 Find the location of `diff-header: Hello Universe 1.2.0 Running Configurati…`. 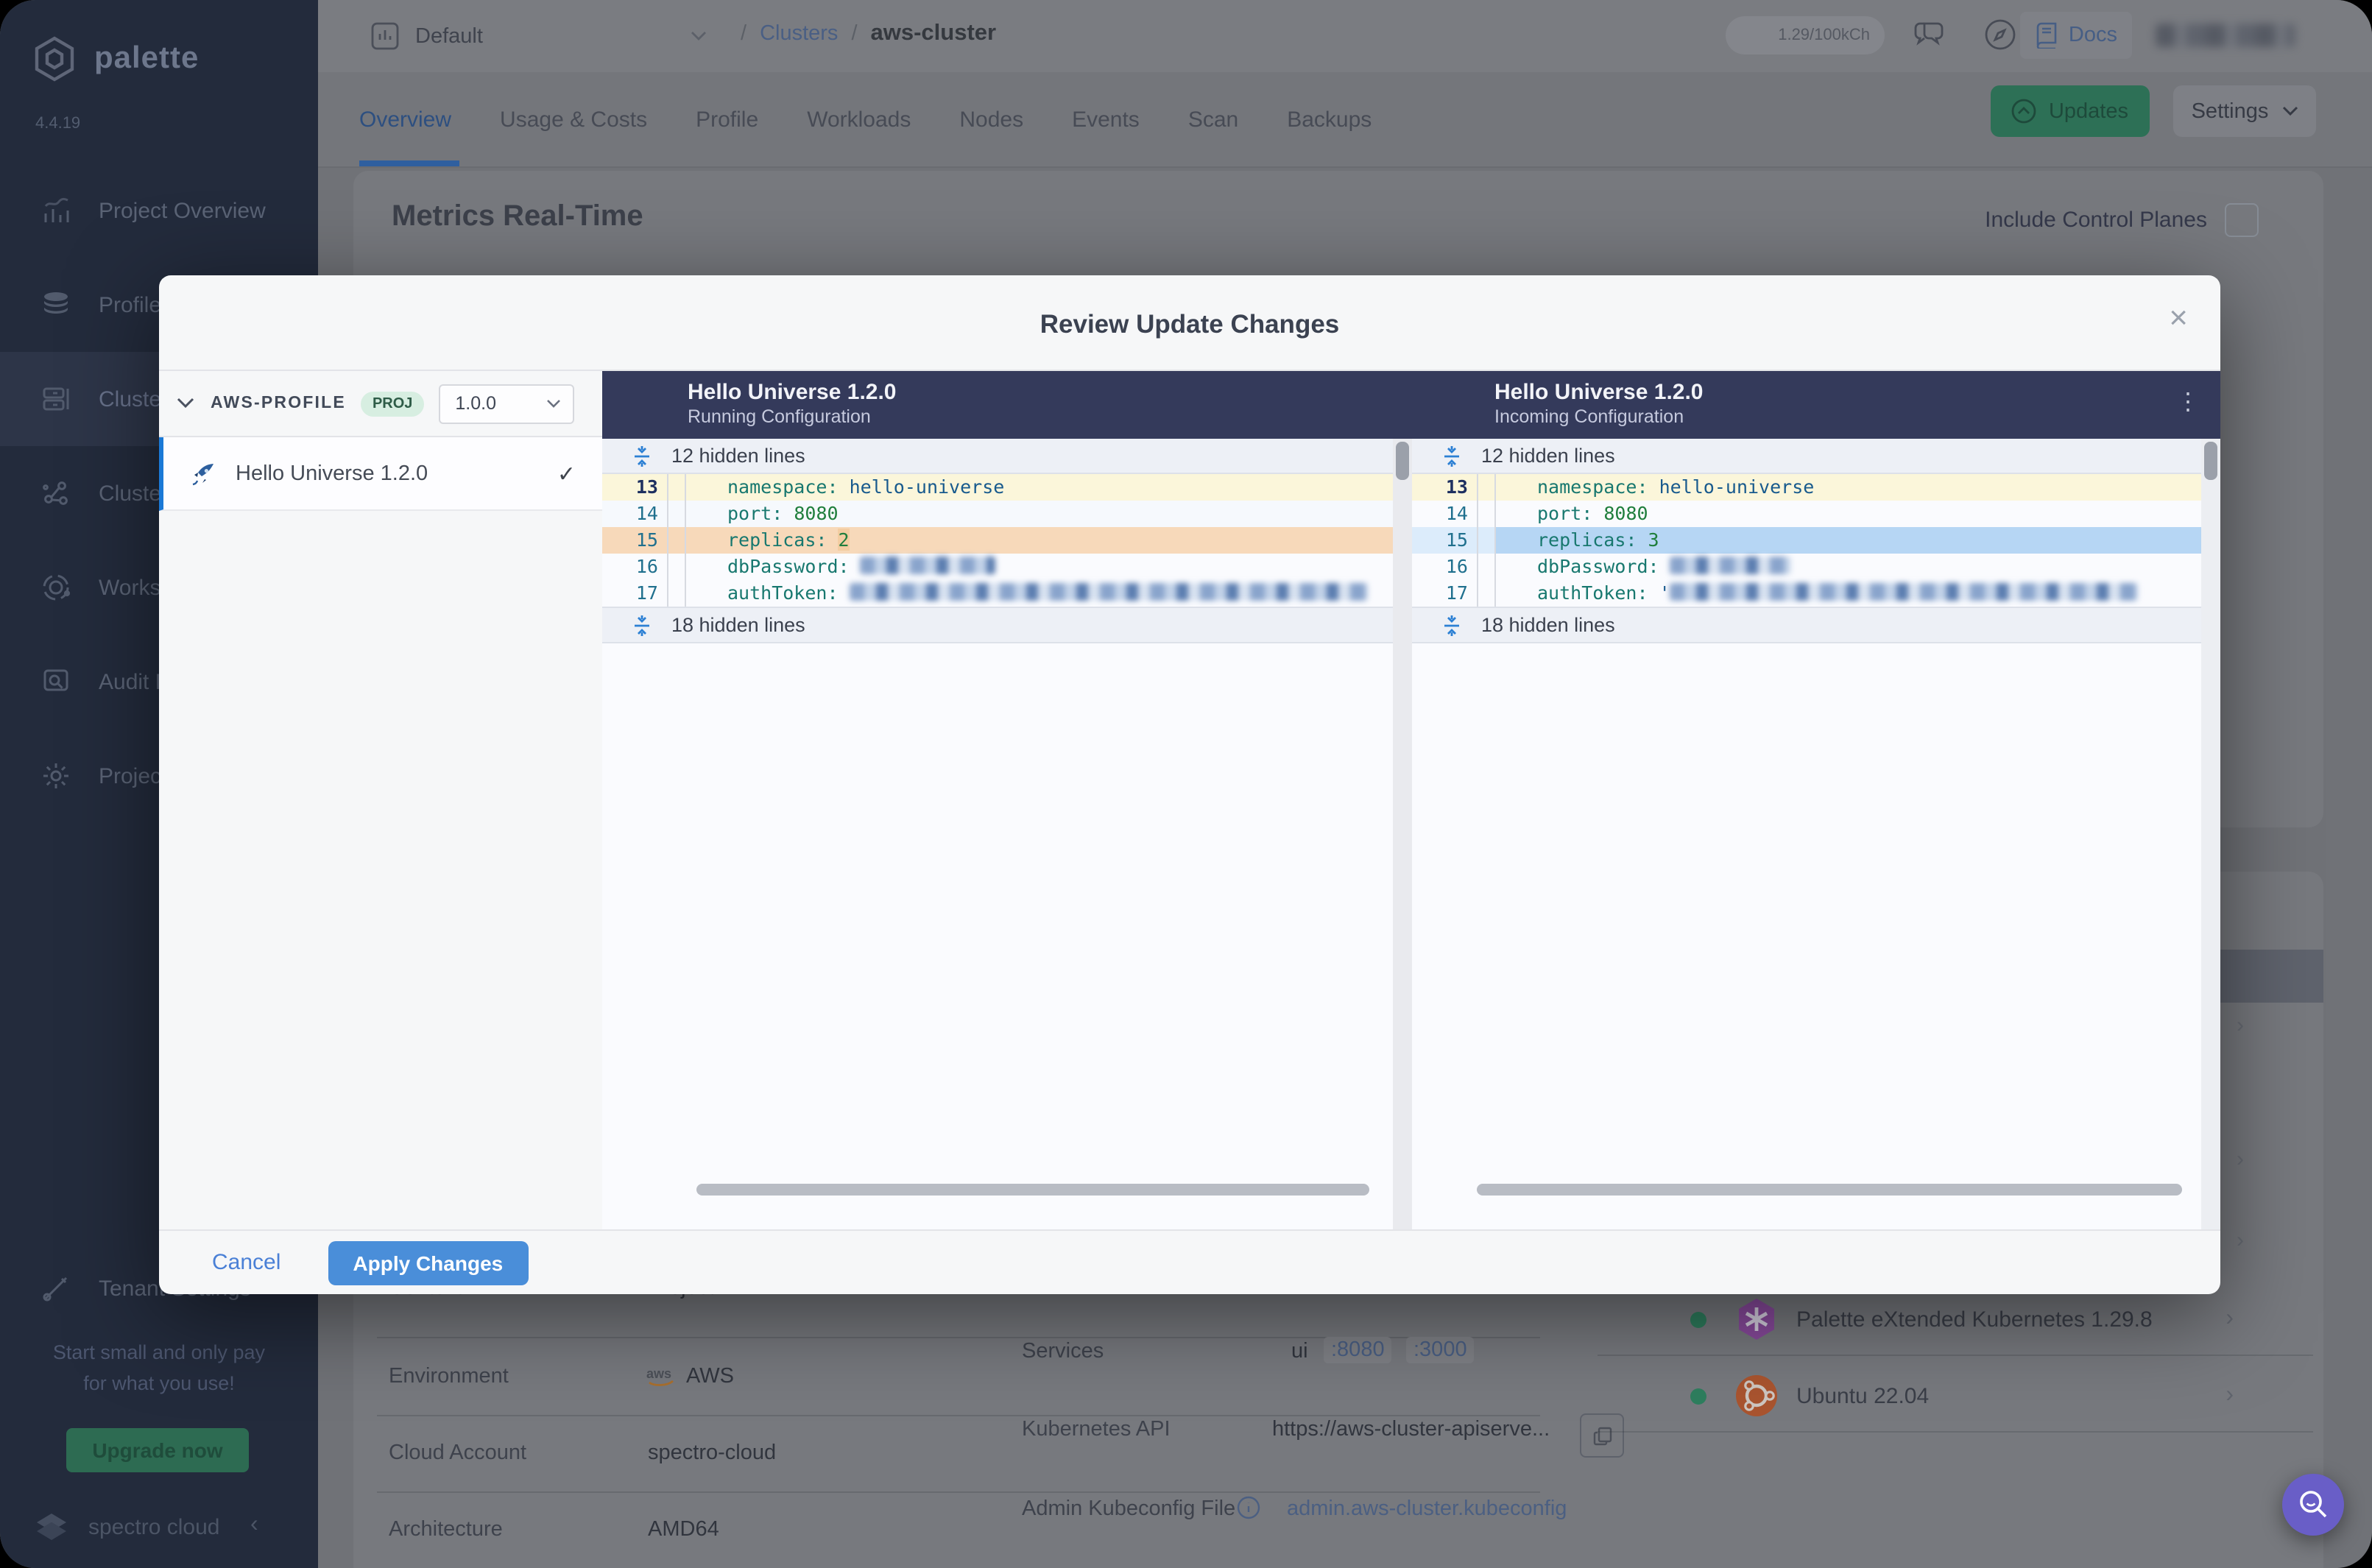

diff-header: Hello Universe 1.2.0 Running Configurati… is located at coordinates (1411, 405).